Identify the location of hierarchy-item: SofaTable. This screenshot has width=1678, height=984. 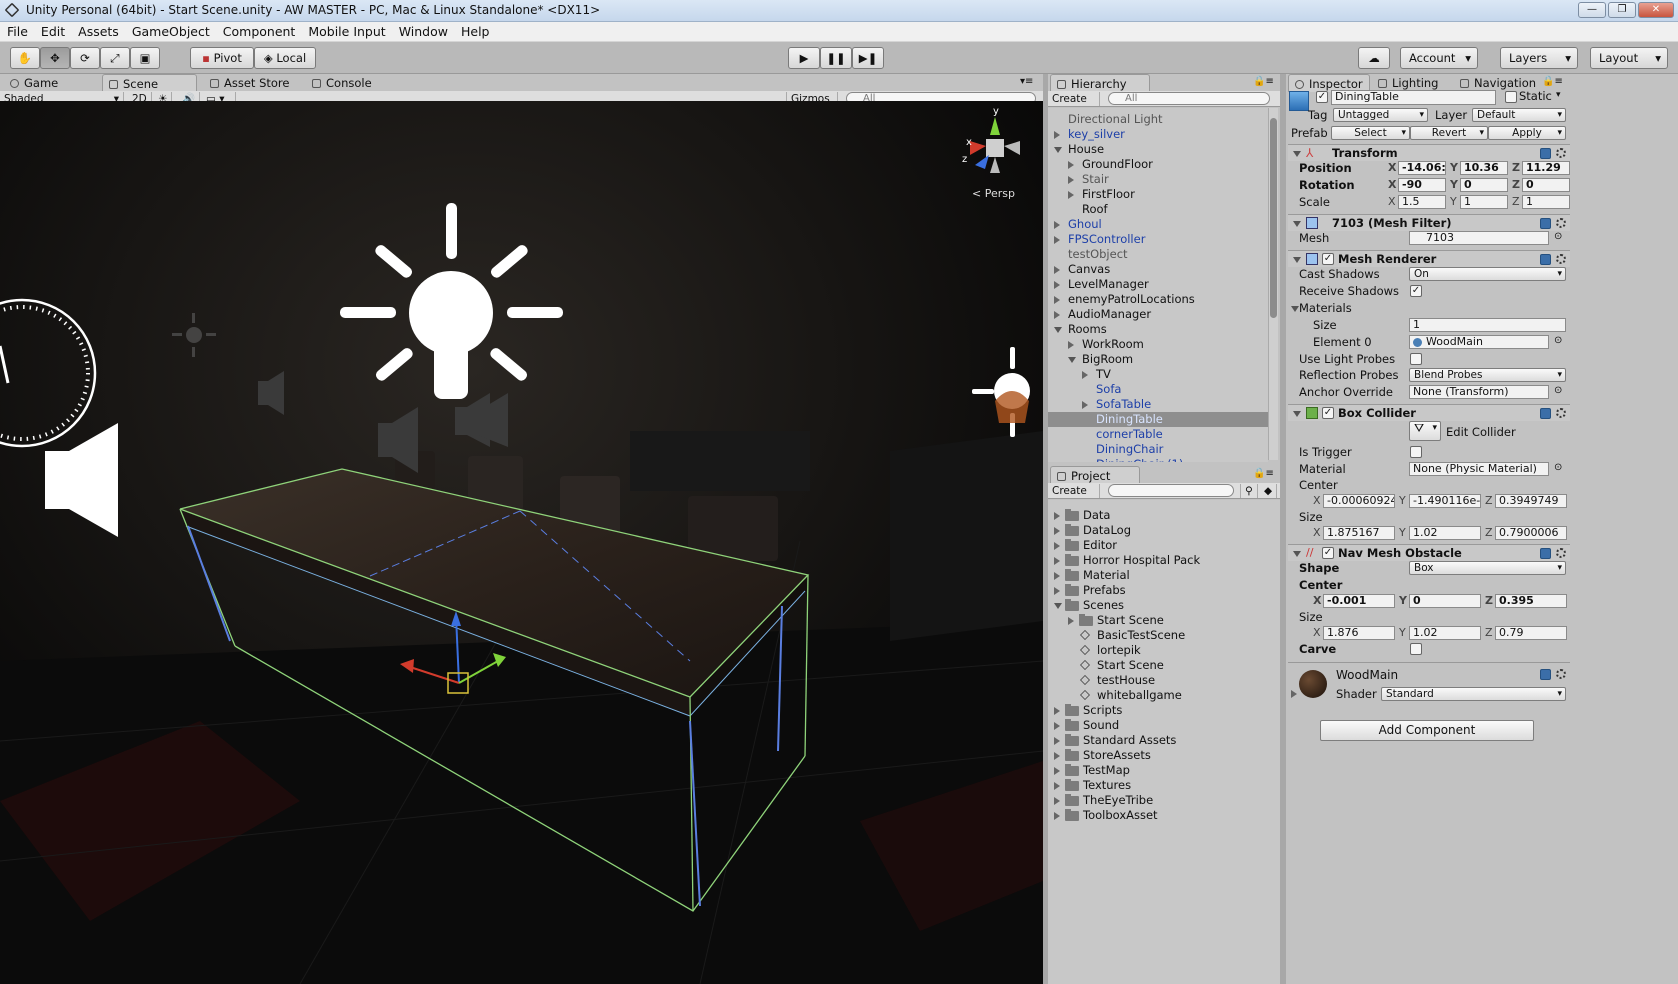
(1158, 404).